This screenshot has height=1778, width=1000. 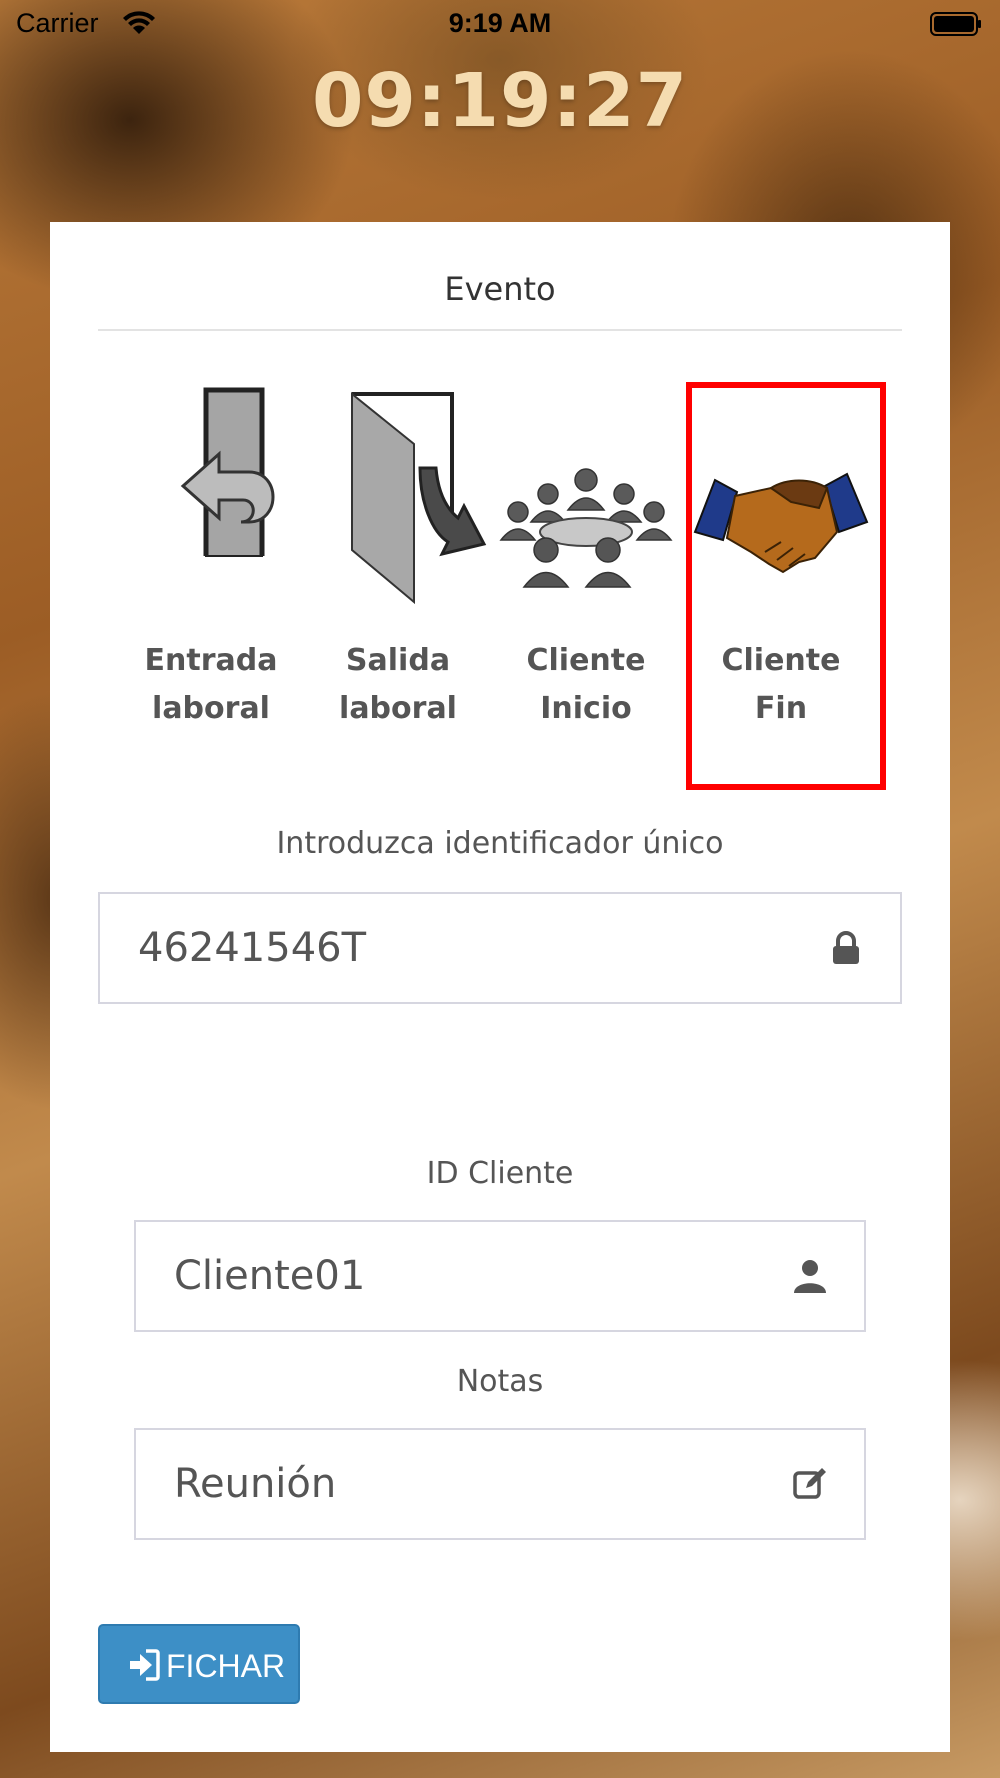 What do you see at coordinates (786, 586) in the screenshot?
I see `selection-highlight` at bounding box center [786, 586].